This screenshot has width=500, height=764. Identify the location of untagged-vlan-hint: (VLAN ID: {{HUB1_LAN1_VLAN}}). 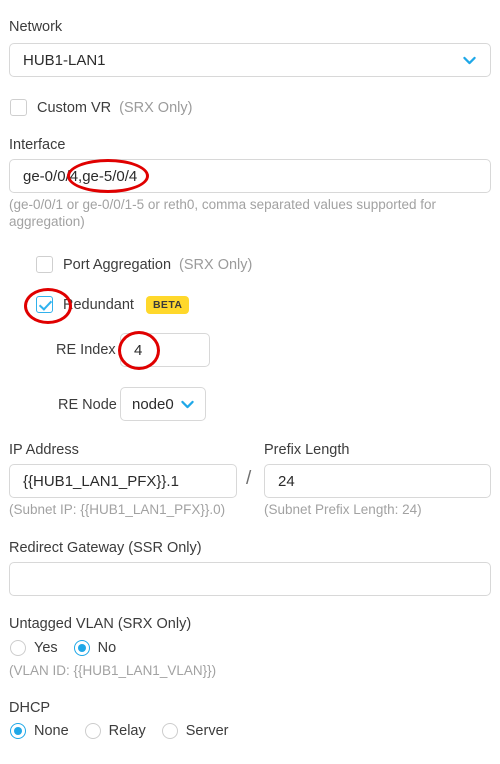
(113, 670).